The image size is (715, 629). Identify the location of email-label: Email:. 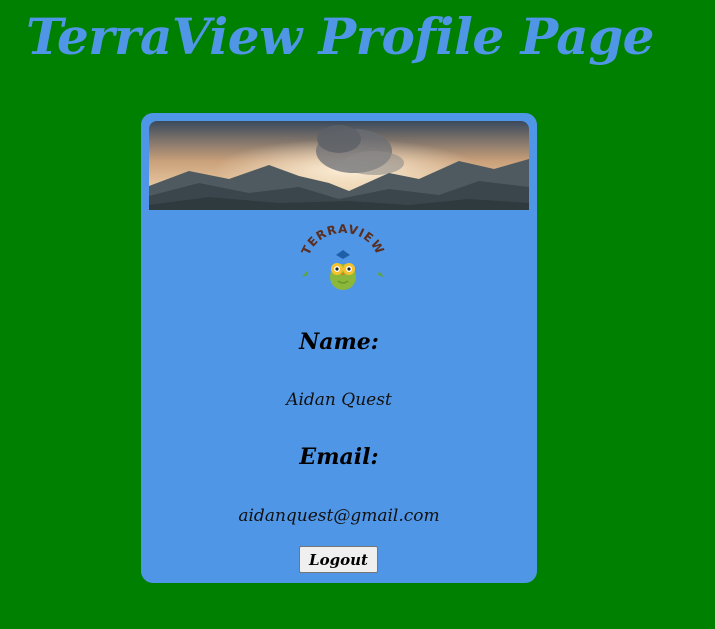
(339, 457).